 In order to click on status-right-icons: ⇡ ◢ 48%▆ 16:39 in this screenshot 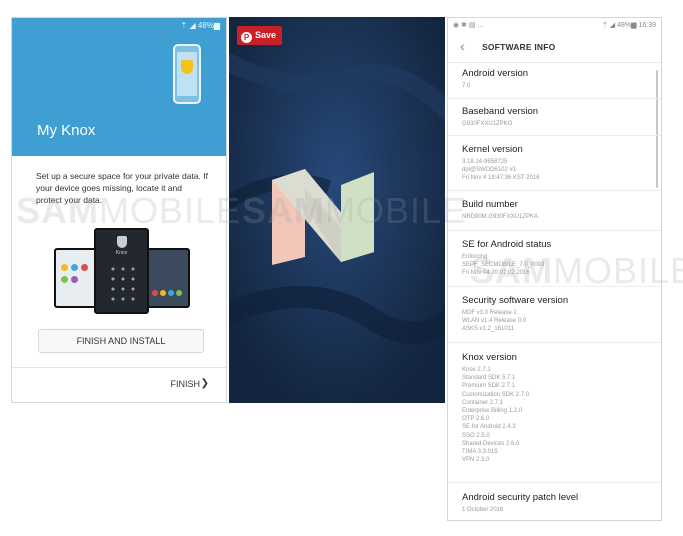, I will do `click(629, 25)`.